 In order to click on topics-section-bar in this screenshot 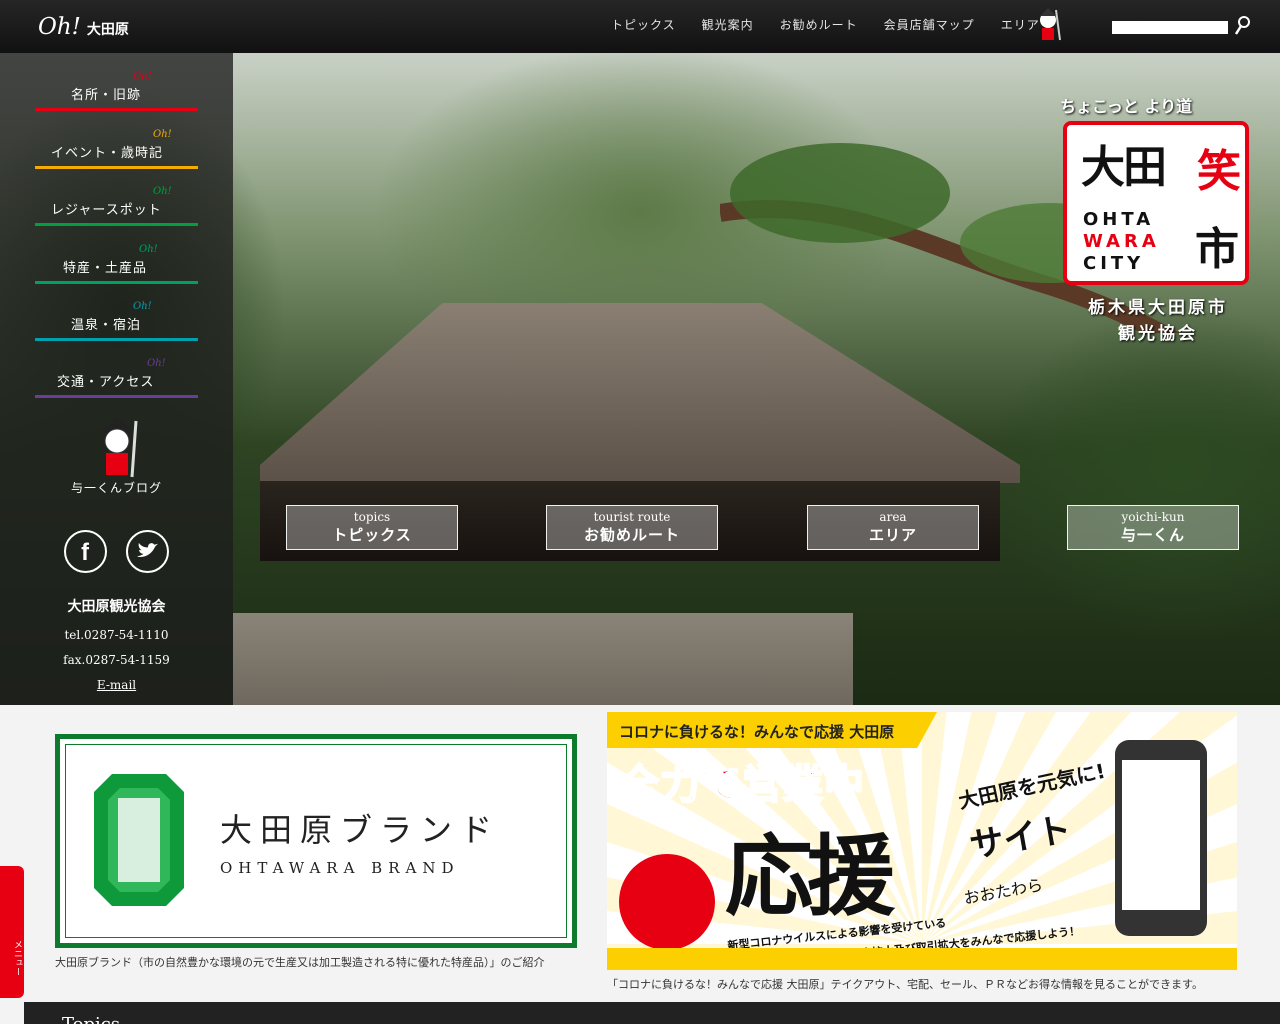, I will do `click(652, 1013)`.